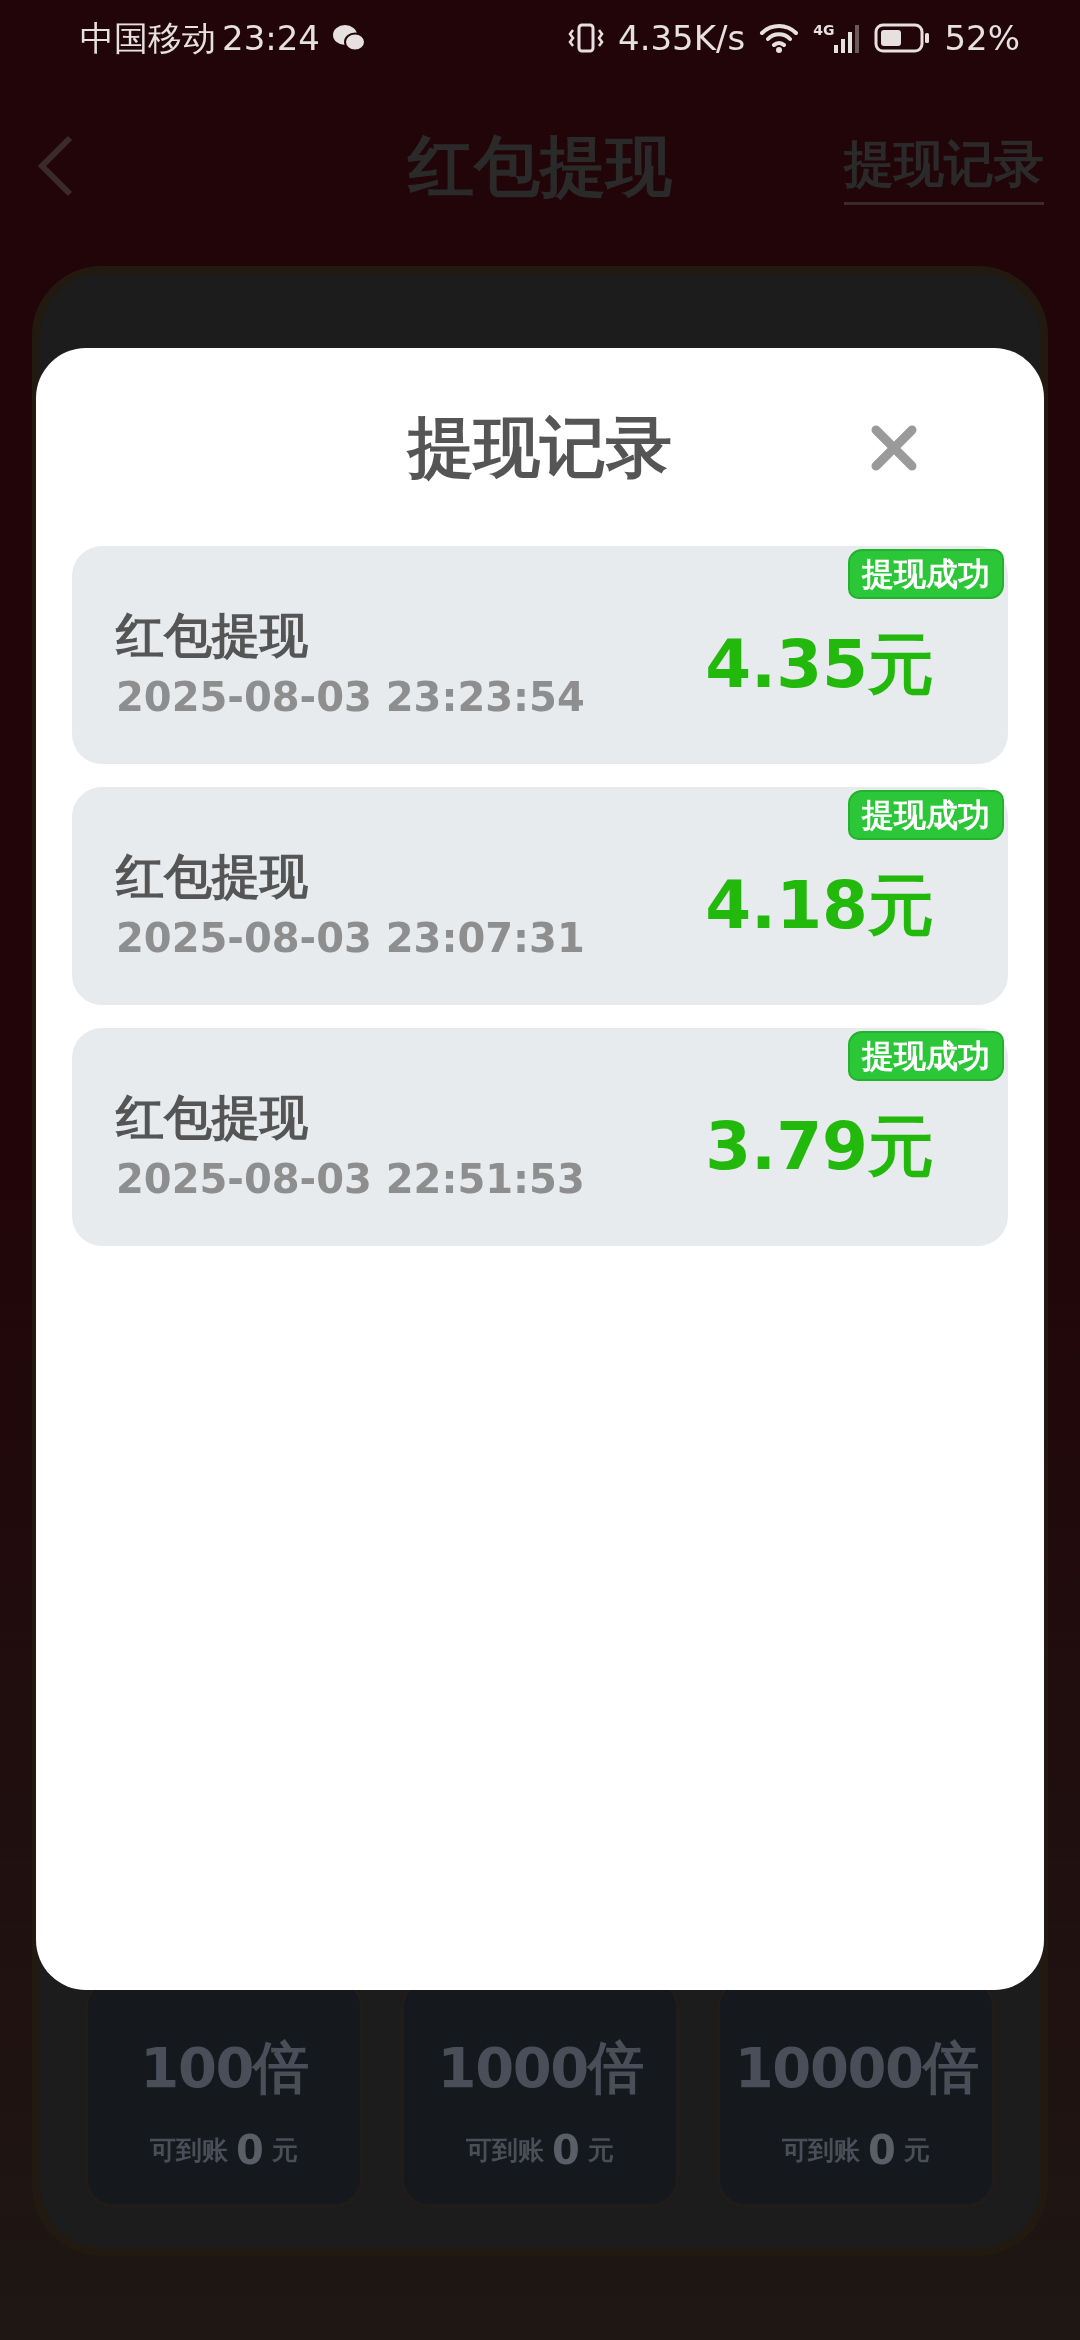 The width and height of the screenshot is (1080, 2340). What do you see at coordinates (350, 1179) in the screenshot?
I see `record-time: 2025-08-03 22:51:53` at bounding box center [350, 1179].